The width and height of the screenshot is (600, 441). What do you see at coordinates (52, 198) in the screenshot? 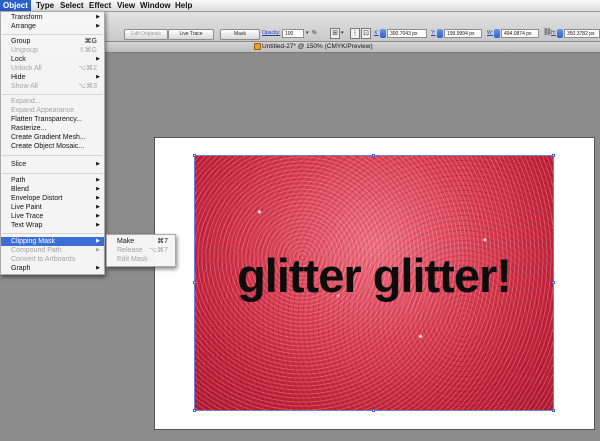
I see `menu-item-envelope-distort: Envelope Distort ▶` at bounding box center [52, 198].